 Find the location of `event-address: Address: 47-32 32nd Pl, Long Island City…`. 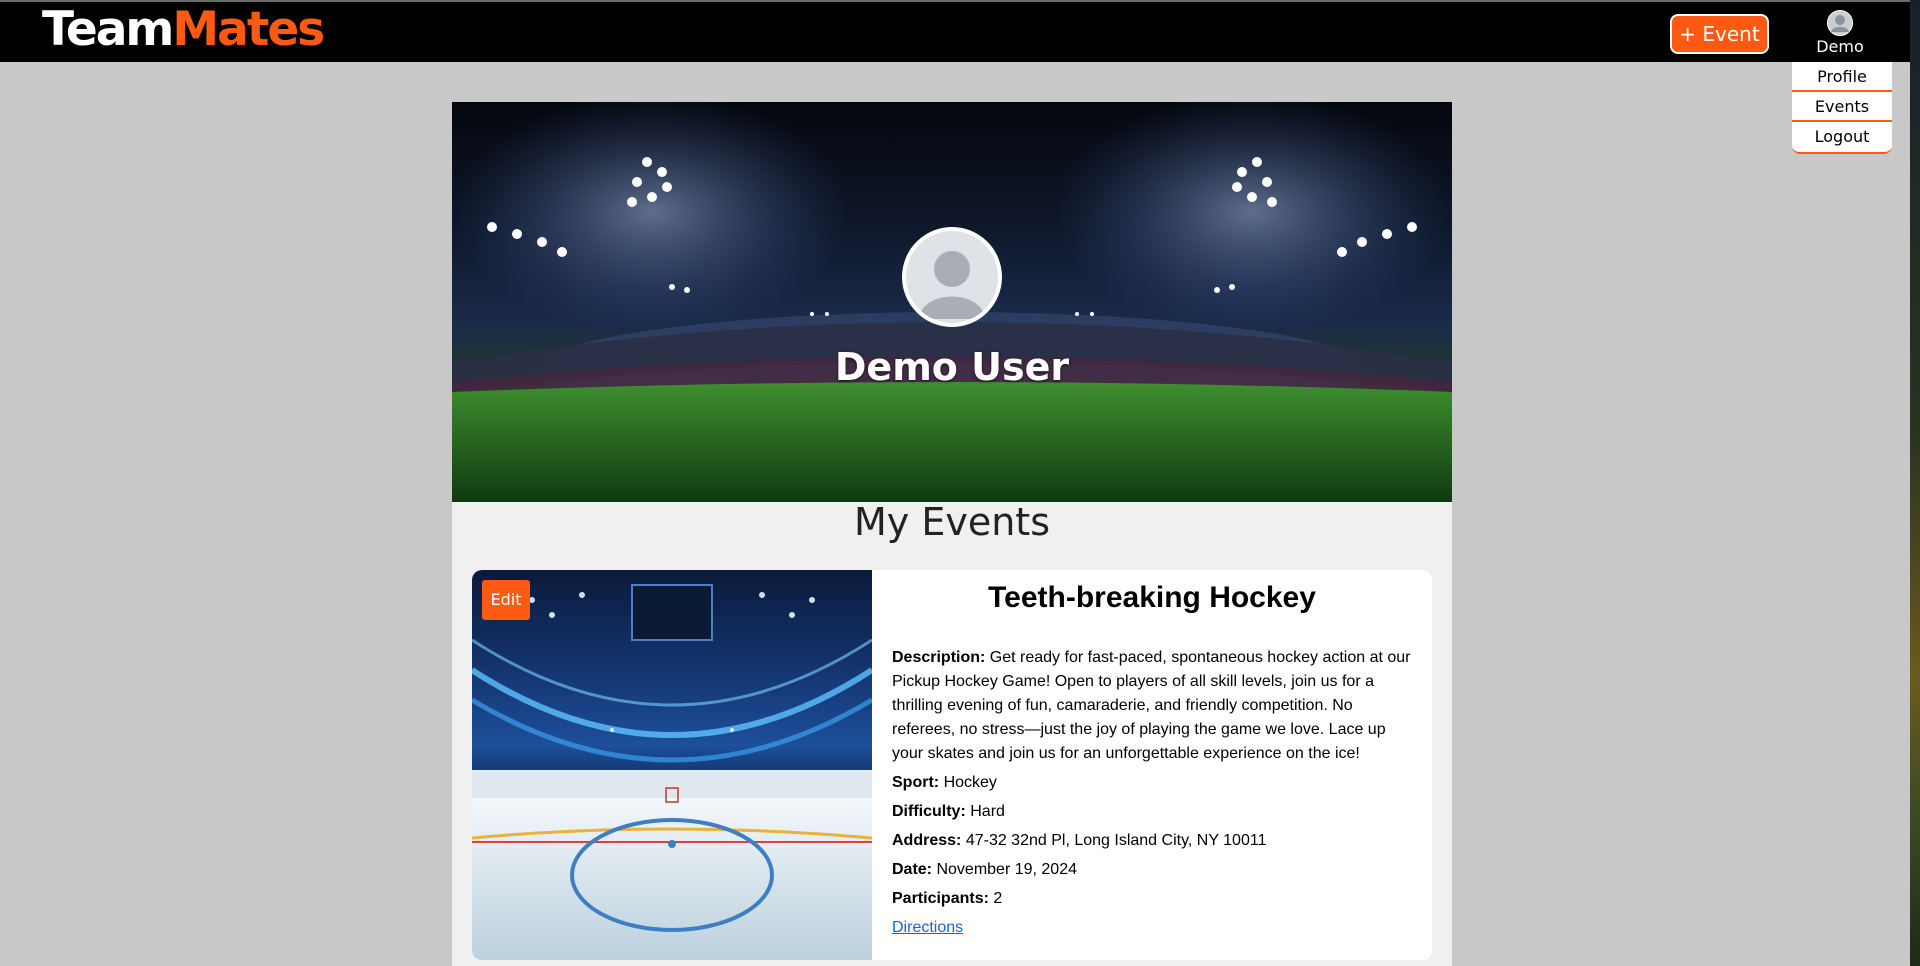

event-address: Address: 47-32 32nd Pl, Long Island City… is located at coordinates (1152, 841).